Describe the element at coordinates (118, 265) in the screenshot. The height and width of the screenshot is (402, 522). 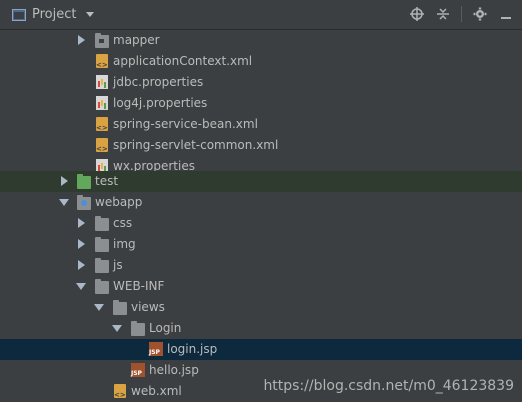
I see `tree-item-label: js` at that location.